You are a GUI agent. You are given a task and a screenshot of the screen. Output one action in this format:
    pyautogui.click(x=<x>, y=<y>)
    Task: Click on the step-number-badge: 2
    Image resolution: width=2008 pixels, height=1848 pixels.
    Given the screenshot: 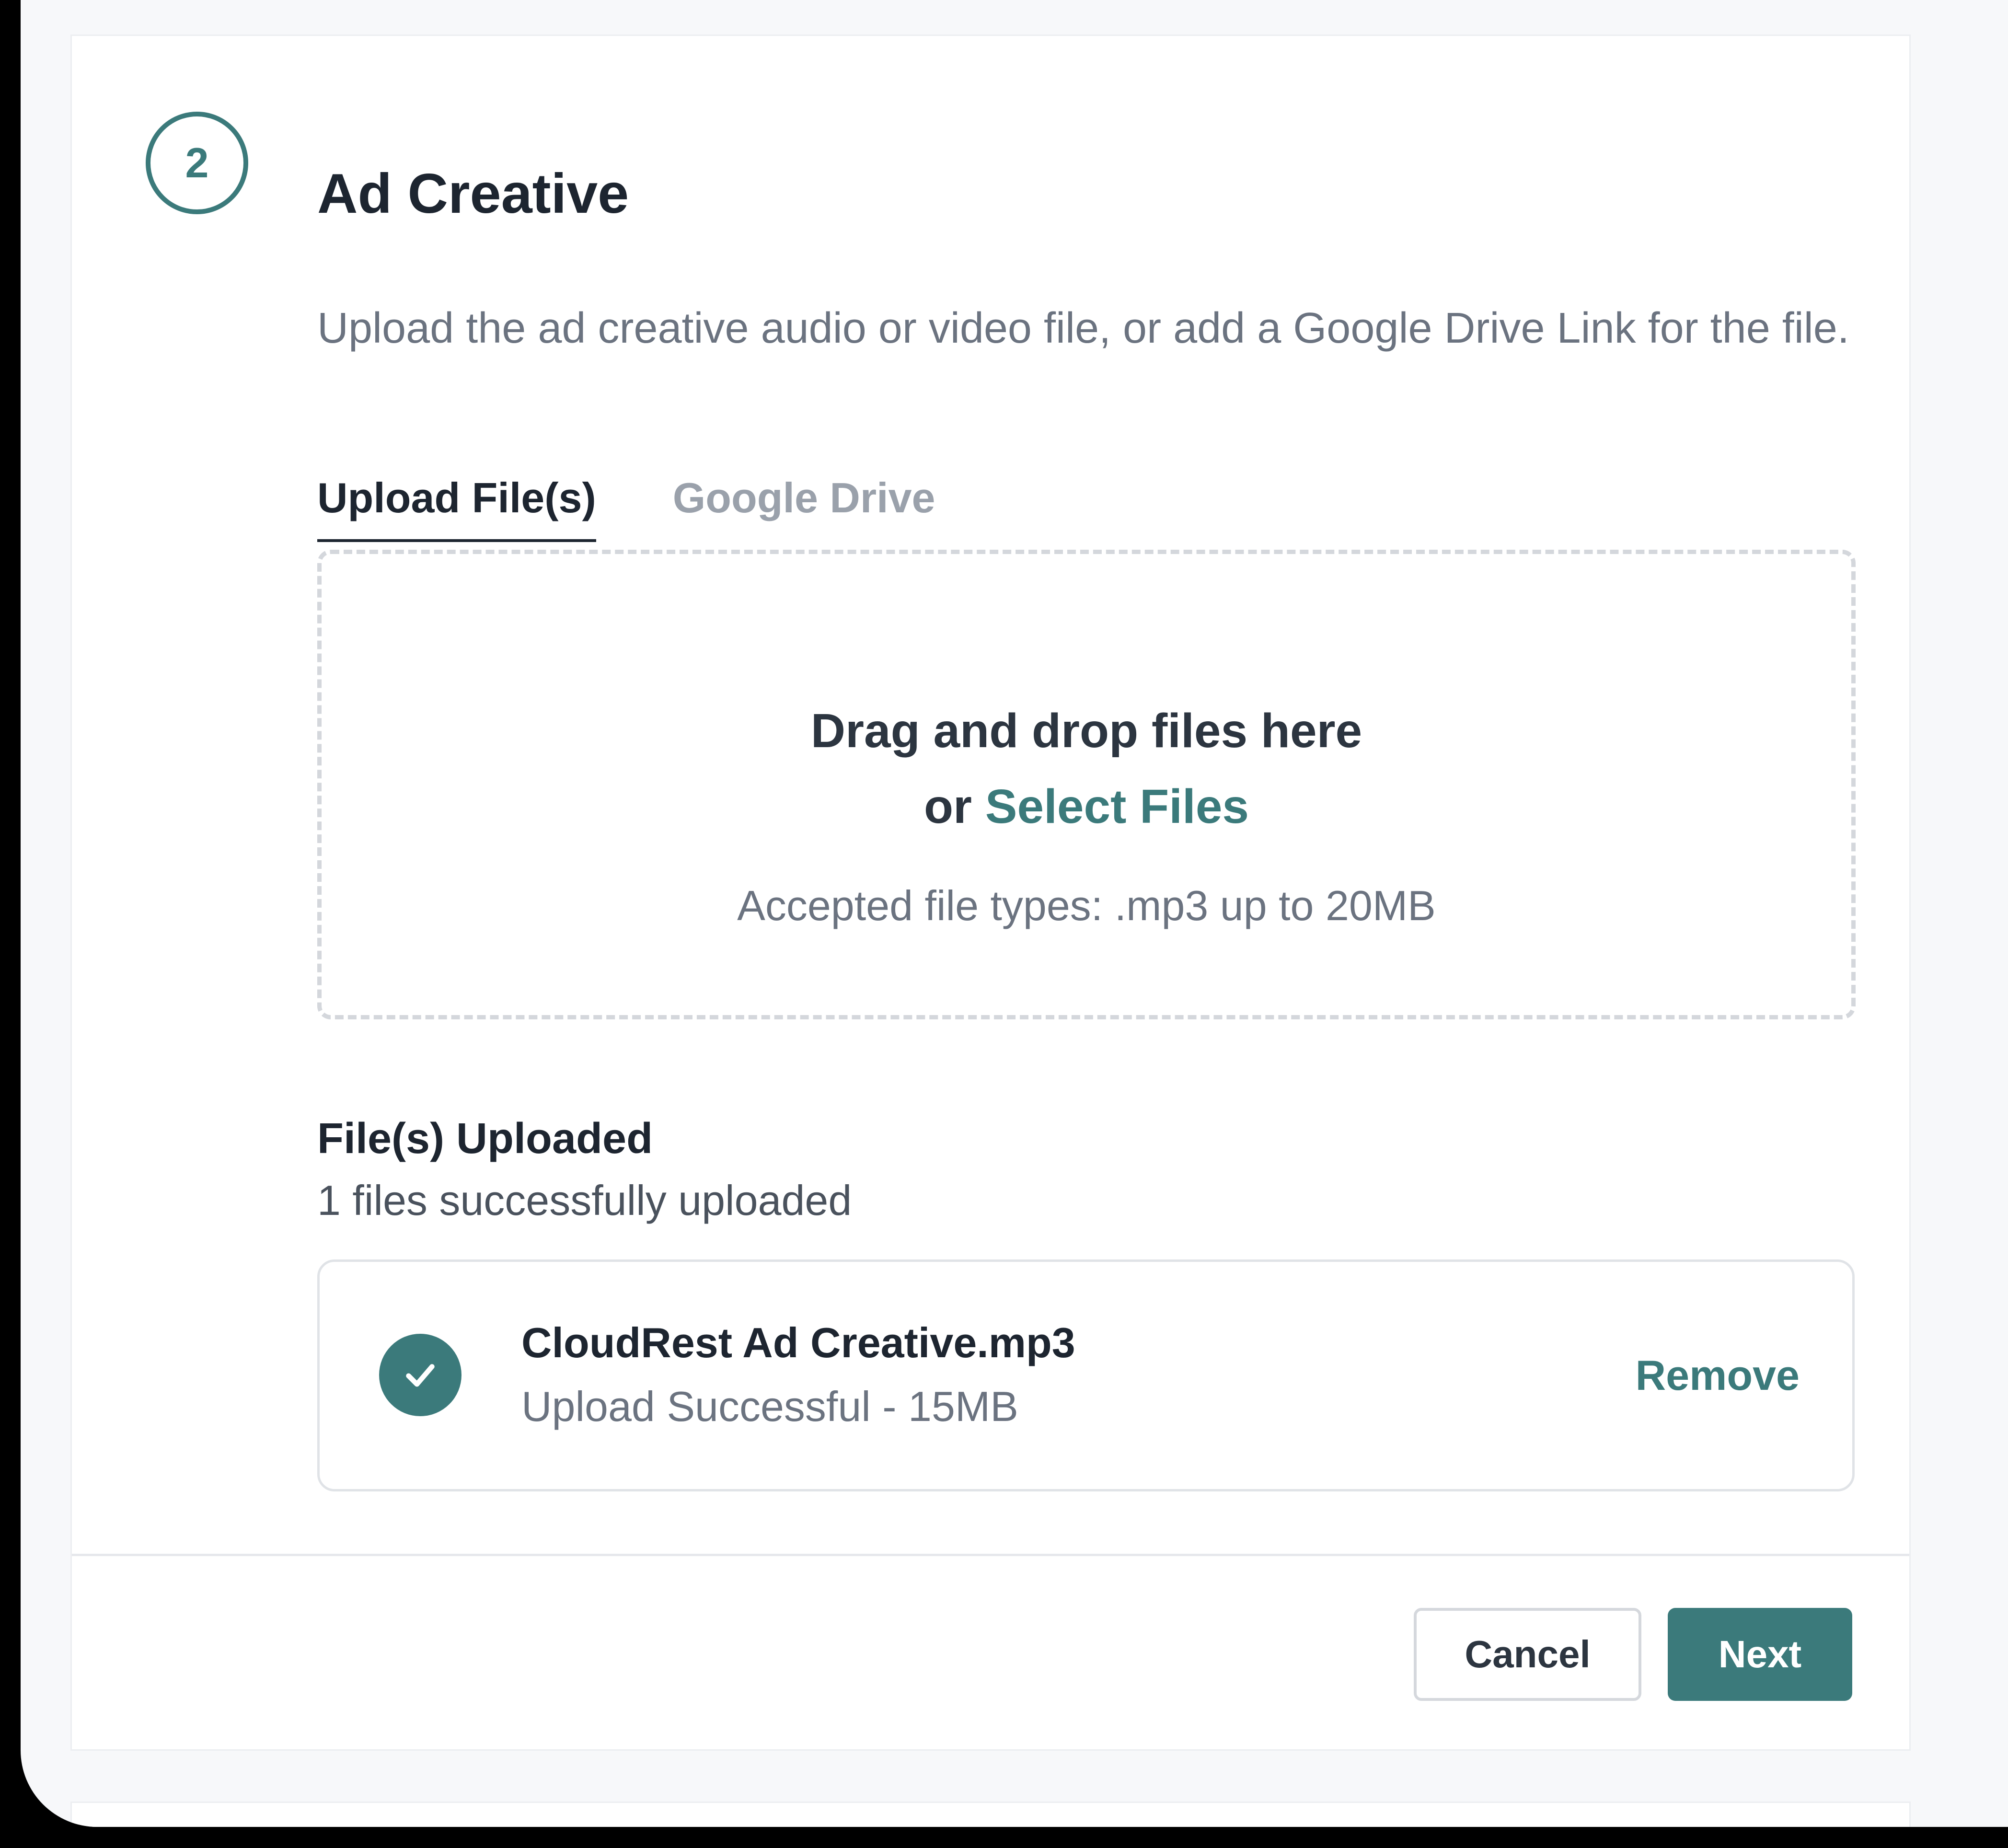 What is the action you would take?
    pyautogui.click(x=197, y=163)
    